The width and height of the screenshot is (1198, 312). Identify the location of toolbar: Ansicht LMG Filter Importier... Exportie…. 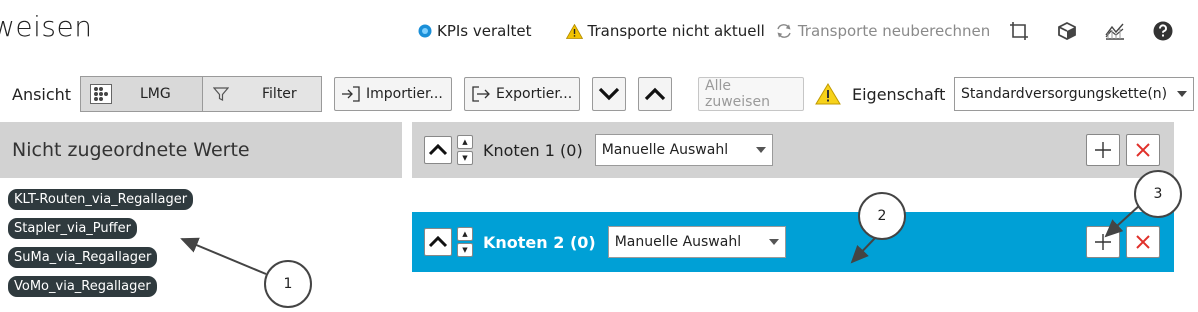
(599, 94).